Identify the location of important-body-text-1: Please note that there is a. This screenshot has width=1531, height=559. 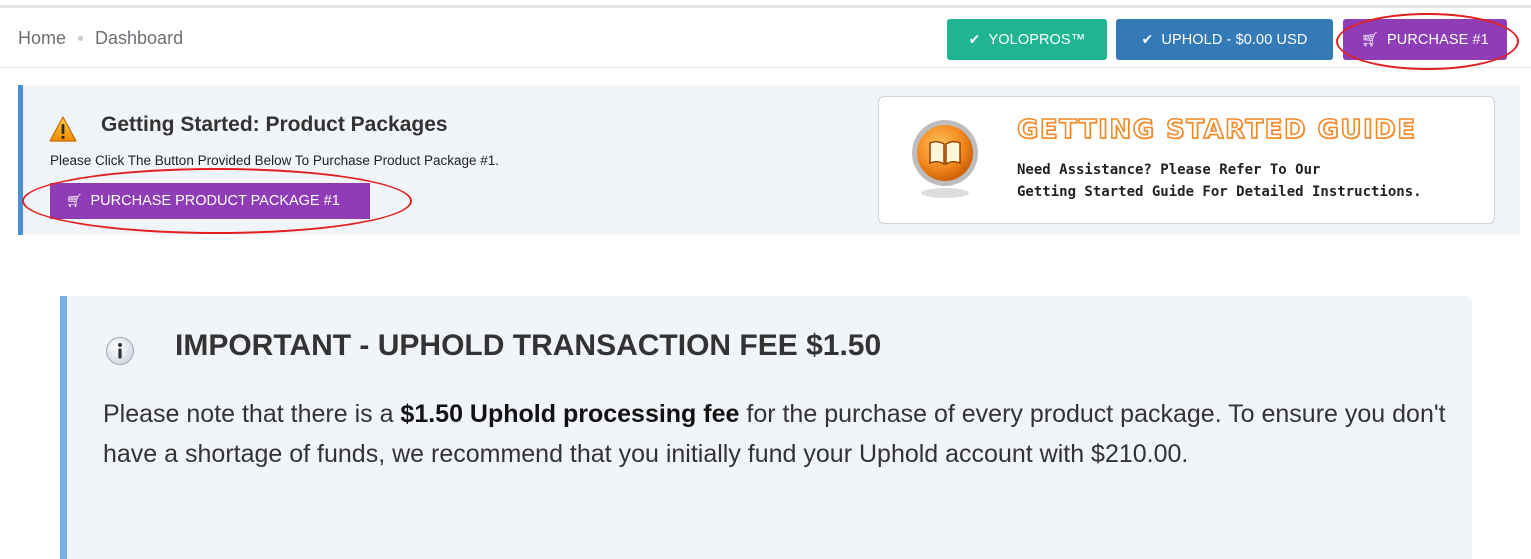
(252, 414).